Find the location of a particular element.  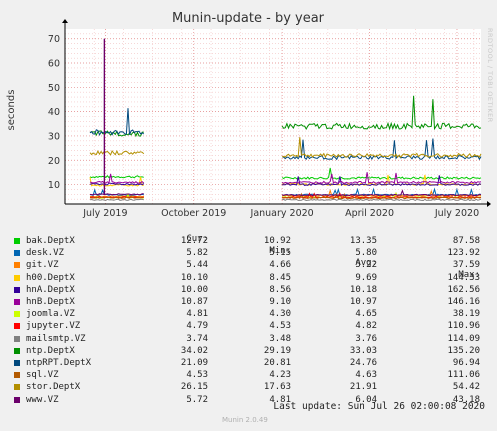

legend-max: 144.33 is located at coordinates (463, 277).